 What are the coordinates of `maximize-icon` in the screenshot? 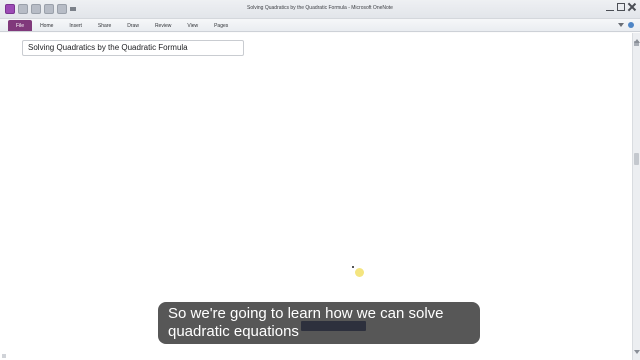 It's located at (621, 7).